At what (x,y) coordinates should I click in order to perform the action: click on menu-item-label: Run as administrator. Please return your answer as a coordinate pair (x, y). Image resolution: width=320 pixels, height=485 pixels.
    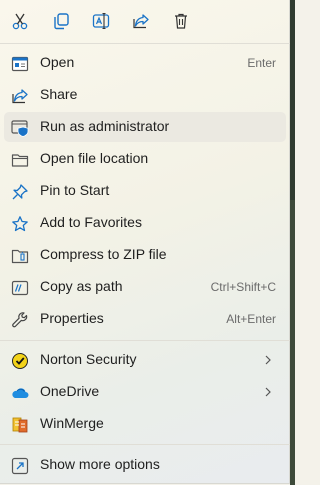
    Looking at the image, I should click on (105, 126).